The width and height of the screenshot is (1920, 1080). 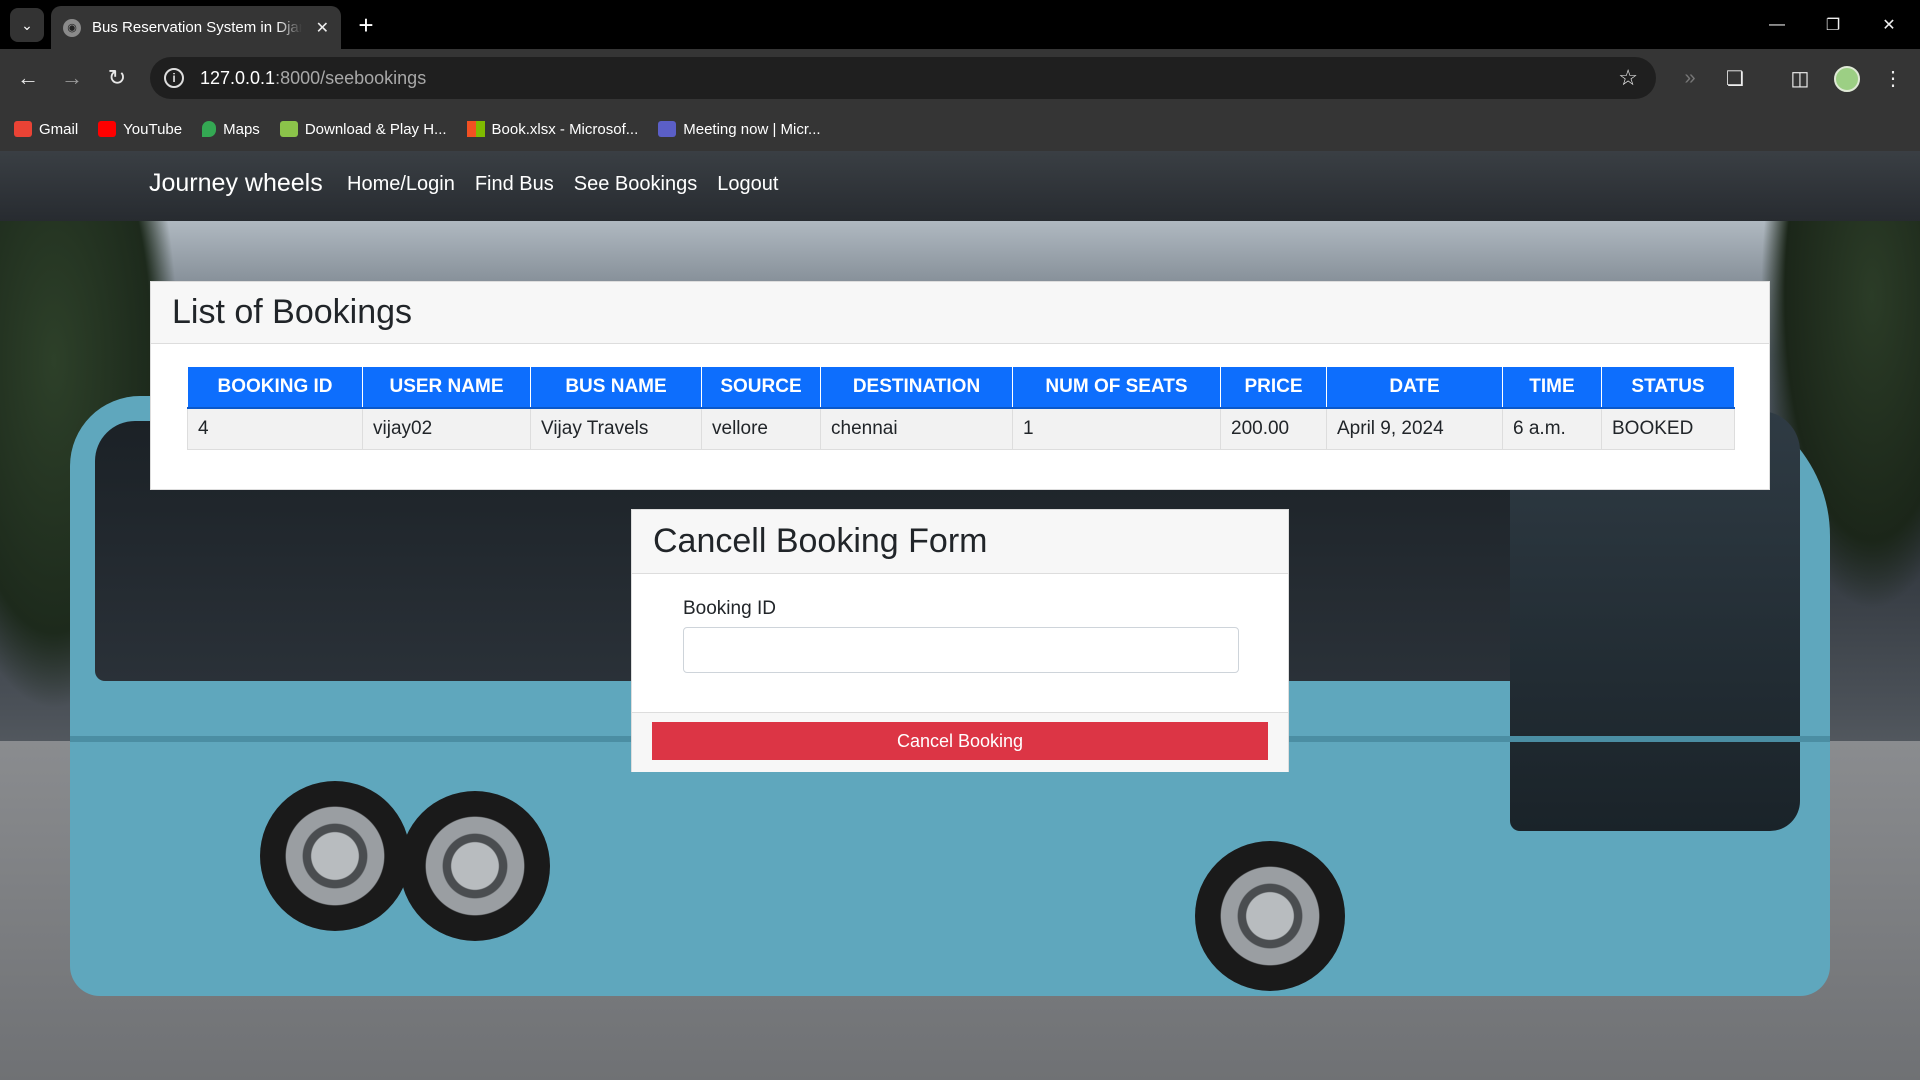 What do you see at coordinates (667, 129) in the screenshot?
I see `teams-icon` at bounding box center [667, 129].